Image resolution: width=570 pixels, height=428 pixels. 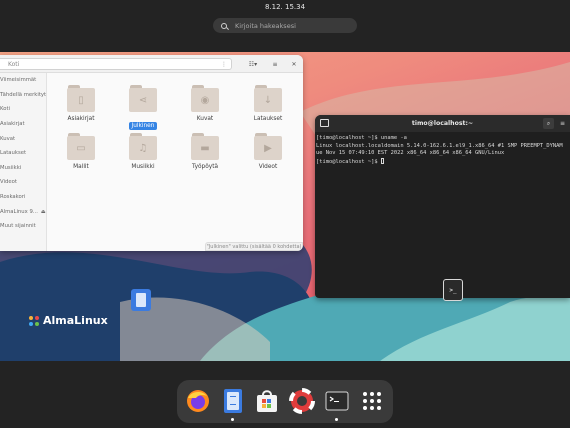 I want to click on app-grid-icon, so click(x=372, y=401).